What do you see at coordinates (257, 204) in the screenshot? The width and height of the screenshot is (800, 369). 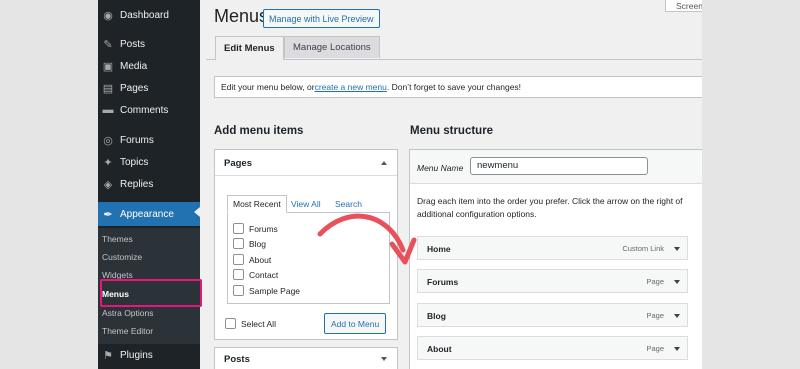 I see `tab-most-recent: Most Recent` at bounding box center [257, 204].